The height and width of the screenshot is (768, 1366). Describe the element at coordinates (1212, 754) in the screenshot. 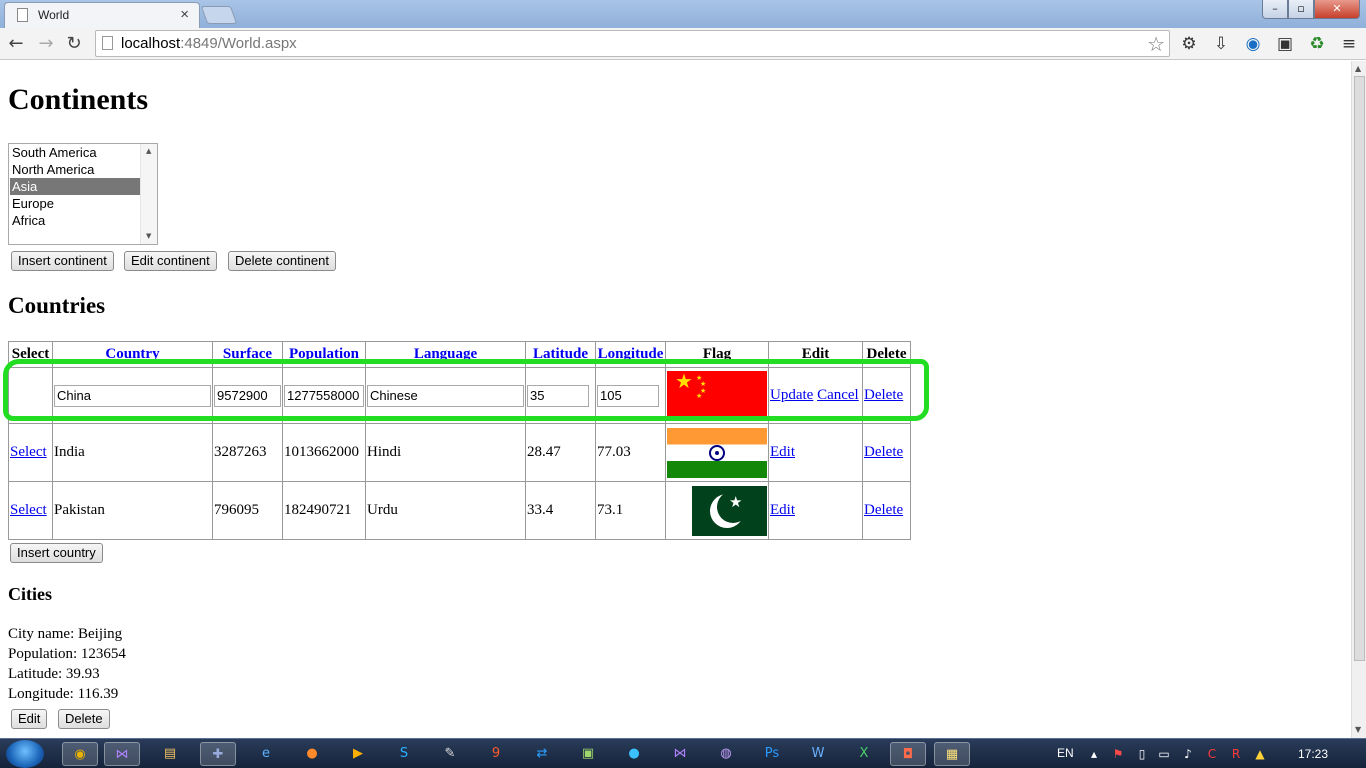

I see `tray-c-icon: C` at that location.